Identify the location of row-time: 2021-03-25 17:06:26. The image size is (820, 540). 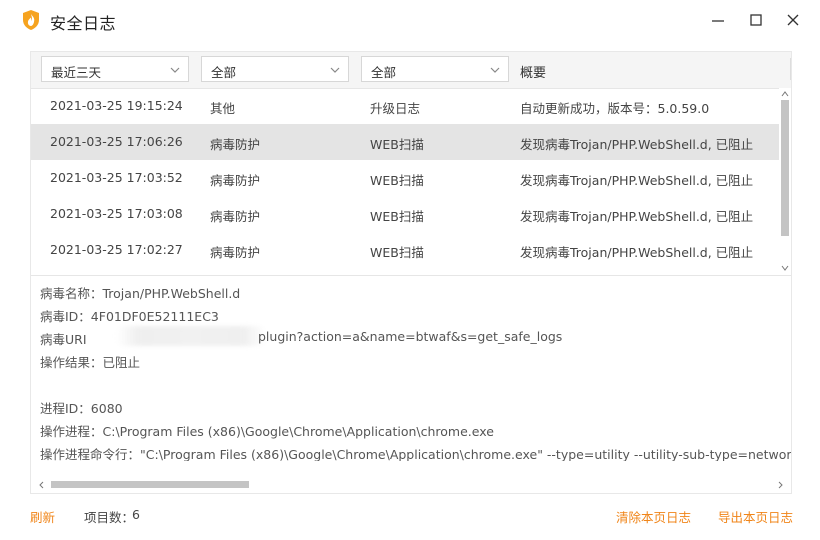
(116, 141).